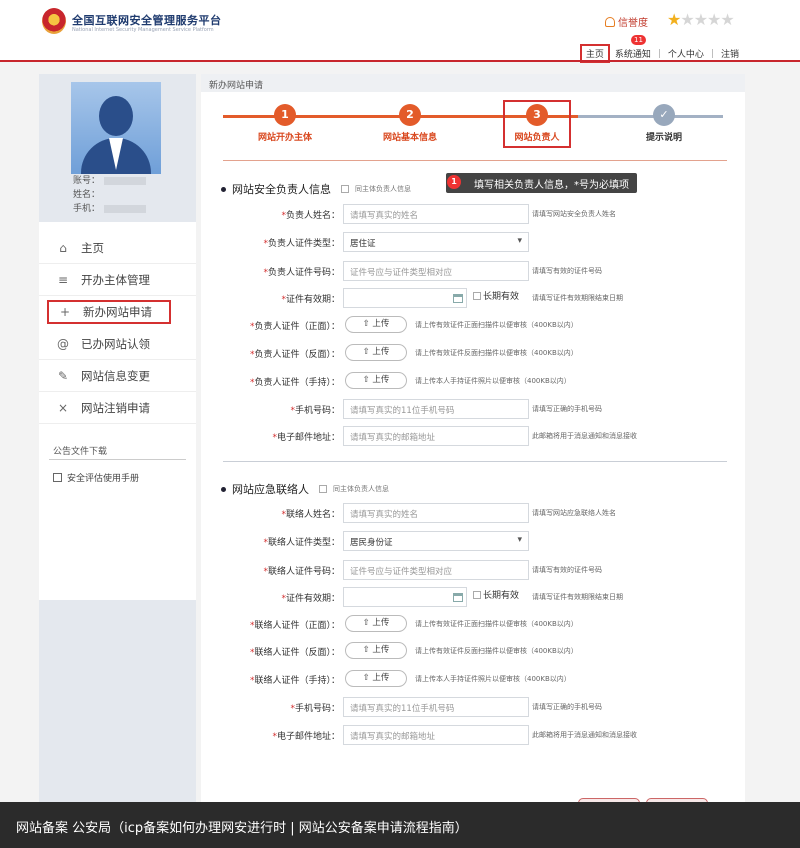 This screenshot has width=800, height=848. Describe the element at coordinates (54, 21) in the screenshot. I see `police-emblem-logo` at that location.